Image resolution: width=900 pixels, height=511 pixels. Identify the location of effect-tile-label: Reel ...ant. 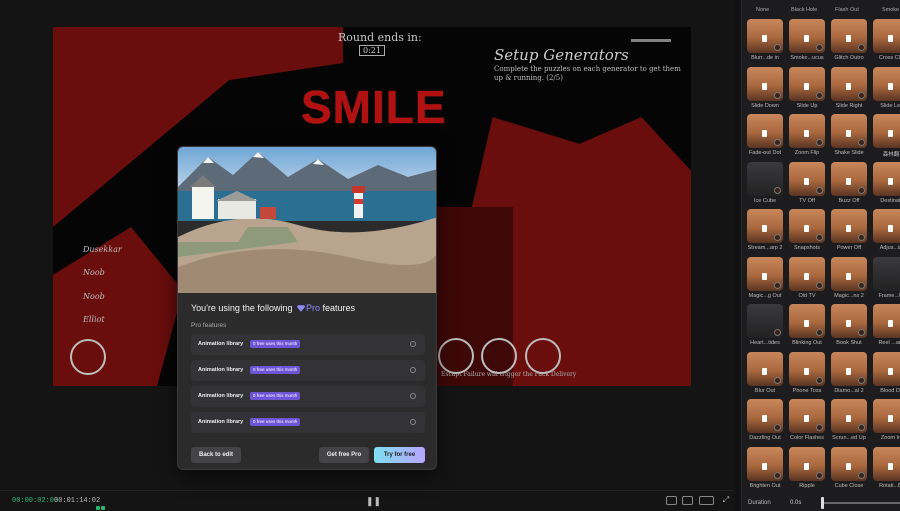
(889, 343).